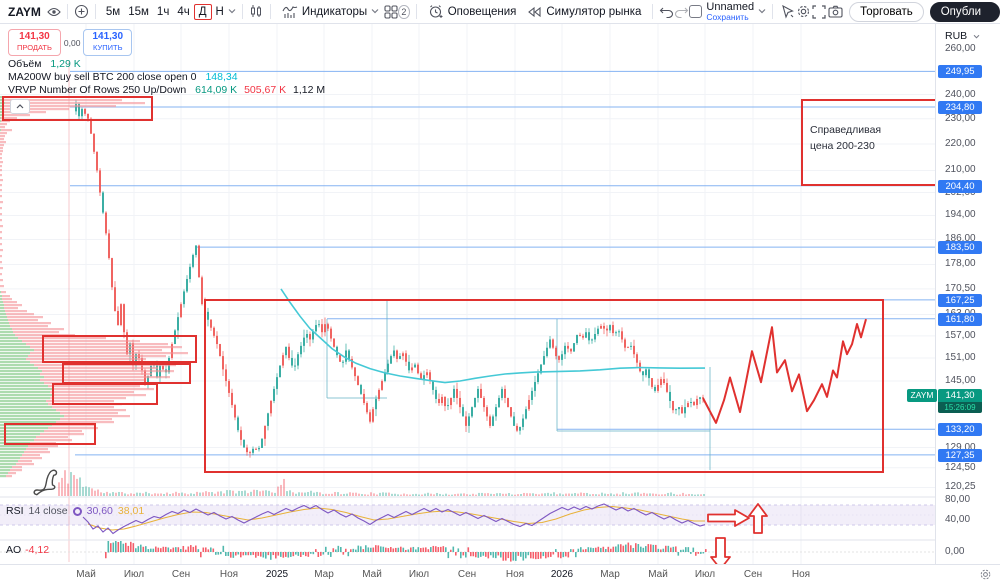 The width and height of the screenshot is (1000, 584). What do you see at coordinates (113, 12) in the screenshot?
I see `timeframe-5м: 5м` at bounding box center [113, 12].